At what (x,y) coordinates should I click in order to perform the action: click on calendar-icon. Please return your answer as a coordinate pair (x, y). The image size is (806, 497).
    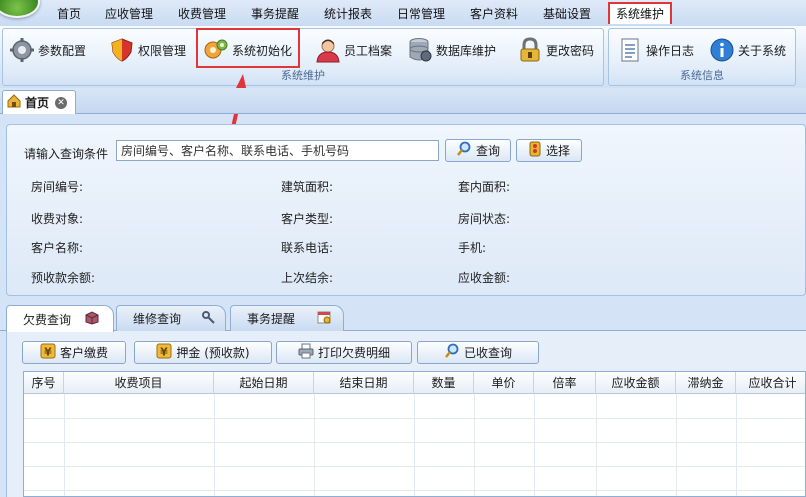
    Looking at the image, I should click on (324, 318).